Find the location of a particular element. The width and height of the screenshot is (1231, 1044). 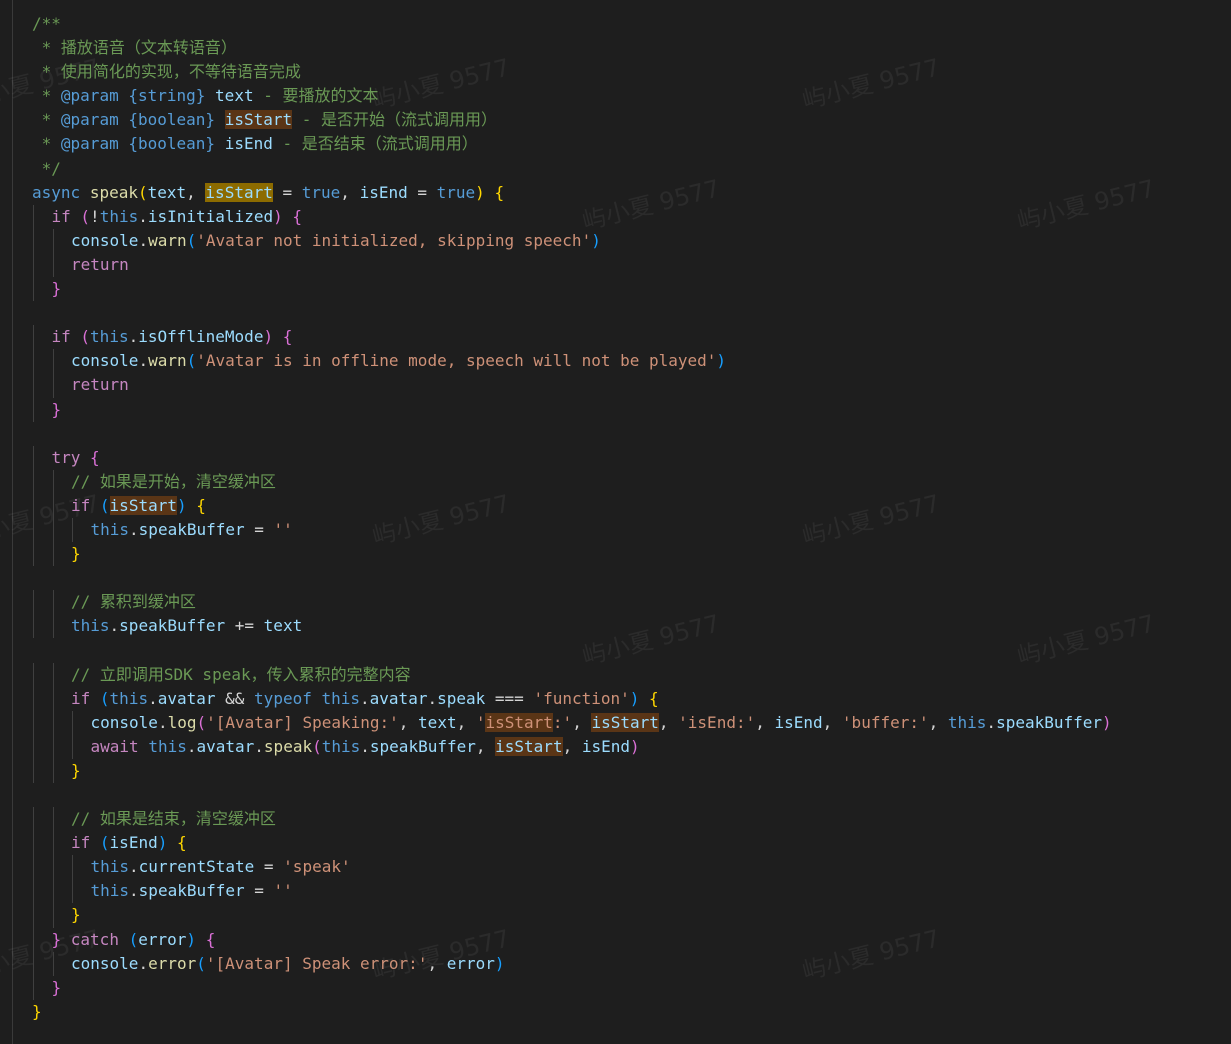

code-line: /** is located at coordinates (615, 24).